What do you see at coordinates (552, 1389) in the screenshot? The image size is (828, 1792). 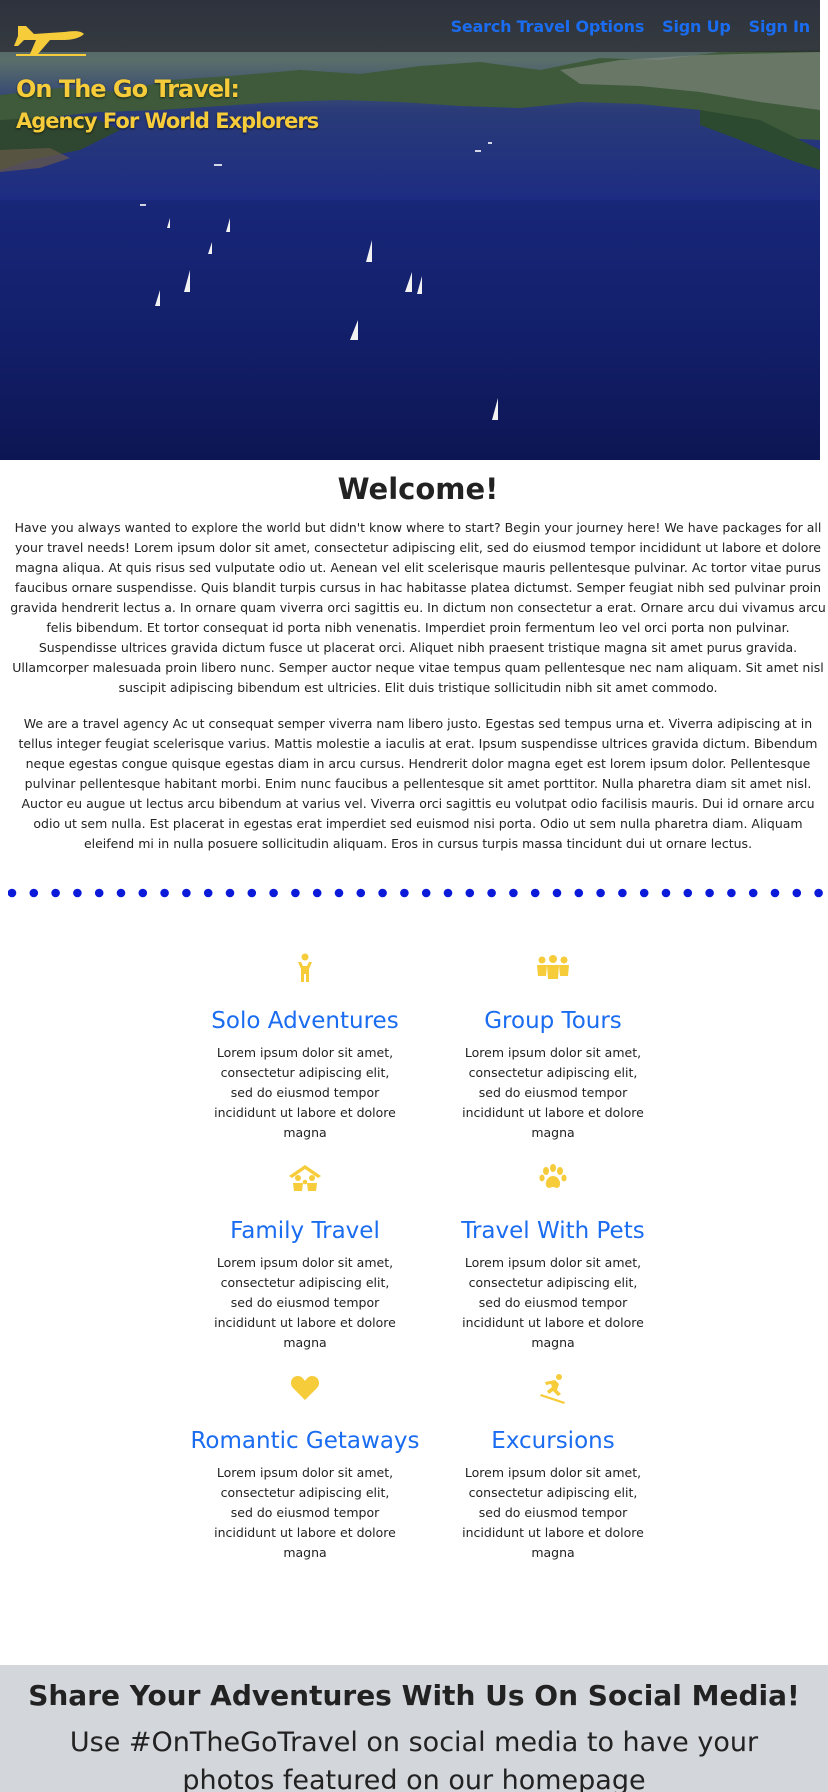 I see `snowboarder-icon` at bounding box center [552, 1389].